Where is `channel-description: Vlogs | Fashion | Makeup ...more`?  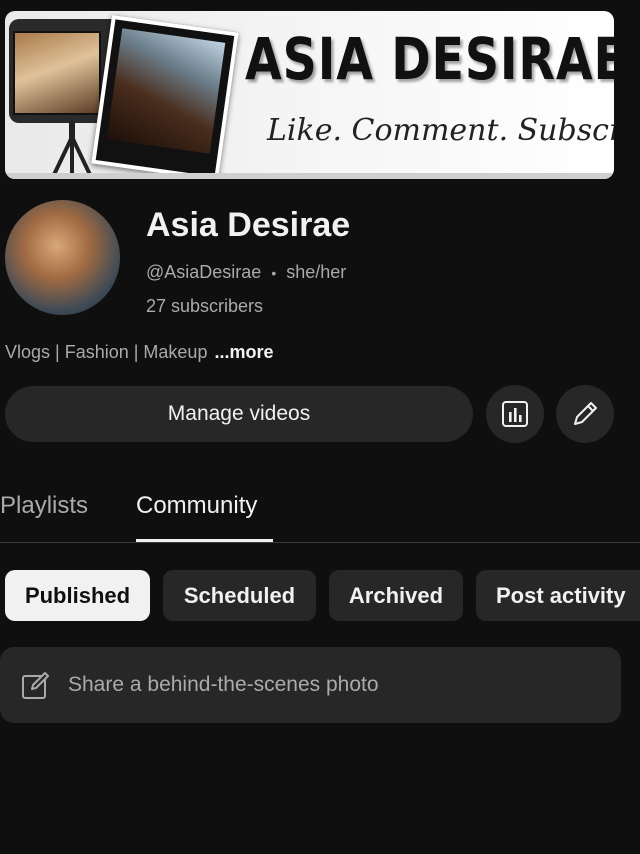 channel-description: Vlogs | Fashion | Makeup ...more is located at coordinates (139, 352).